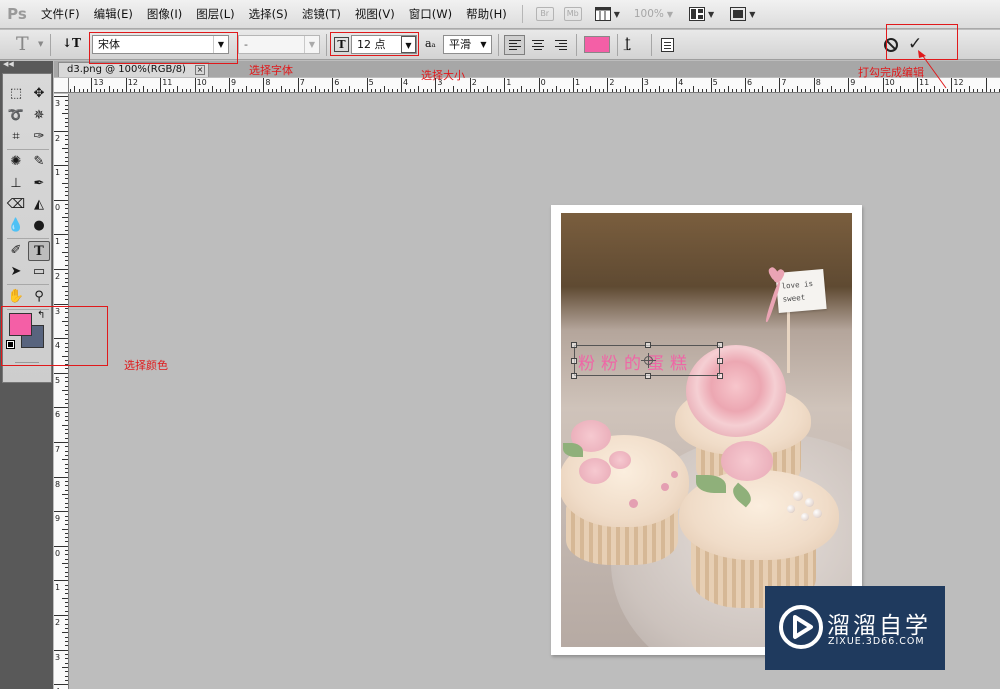  I want to click on view-extras-caret-icon: ▼, so click(617, 14).